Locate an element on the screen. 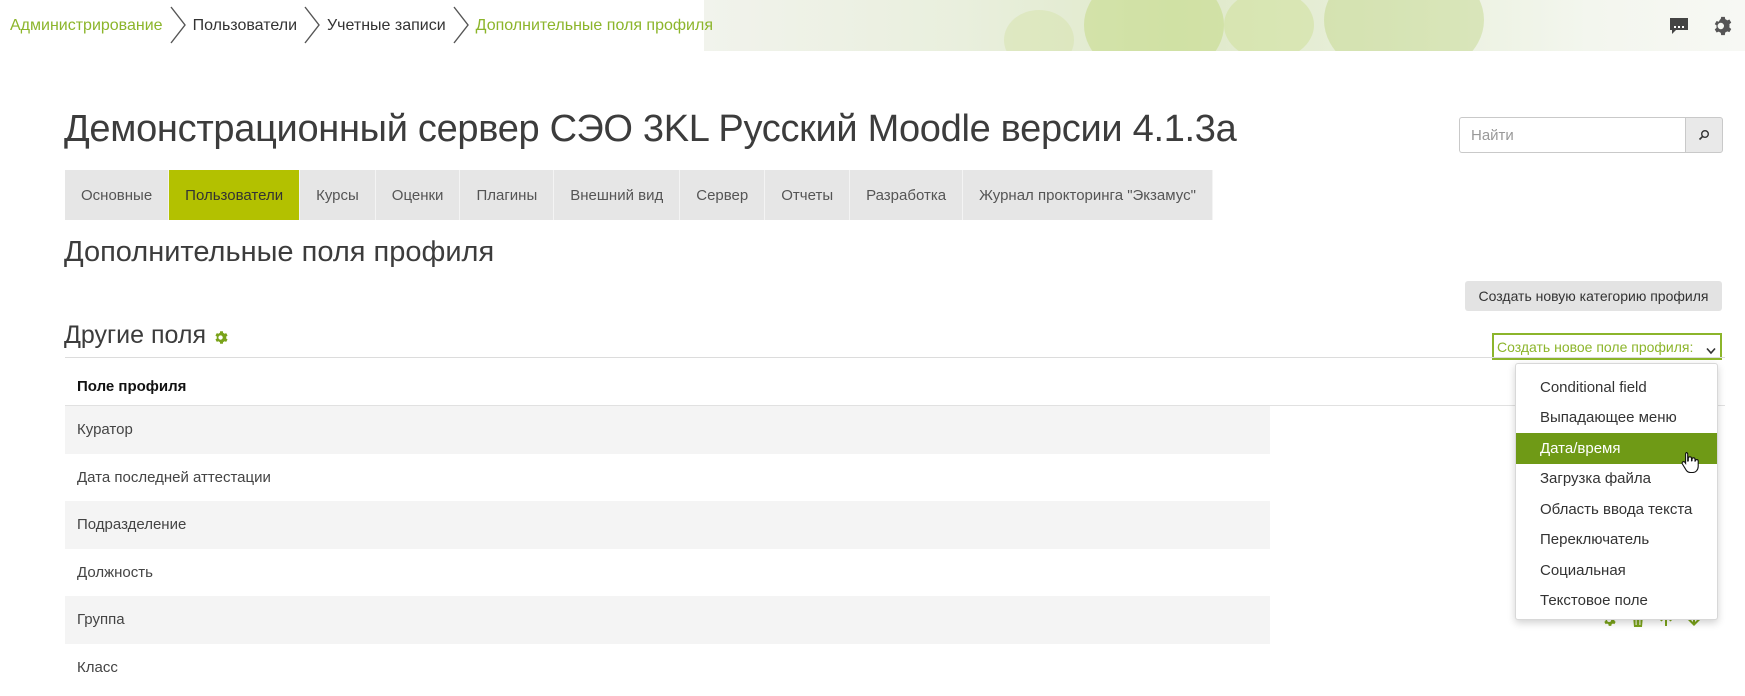  page-title: Дополнительные поля профиля is located at coordinates (279, 252).